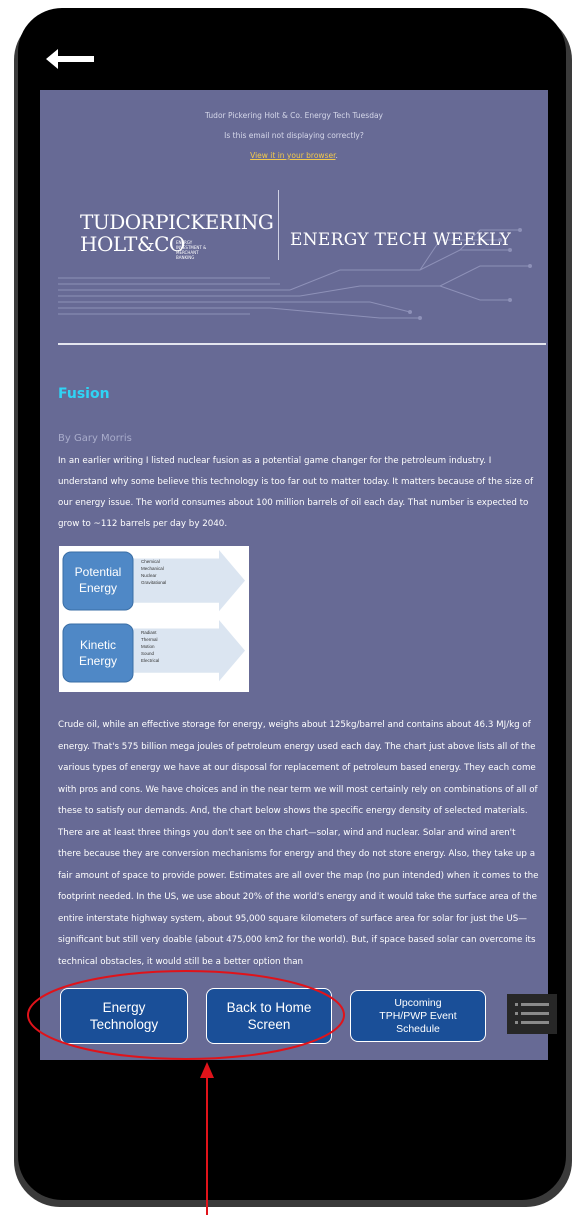 This screenshot has width=572, height=1215. What do you see at coordinates (150, 561) in the screenshot?
I see `potential-item-1: Chemical` at bounding box center [150, 561].